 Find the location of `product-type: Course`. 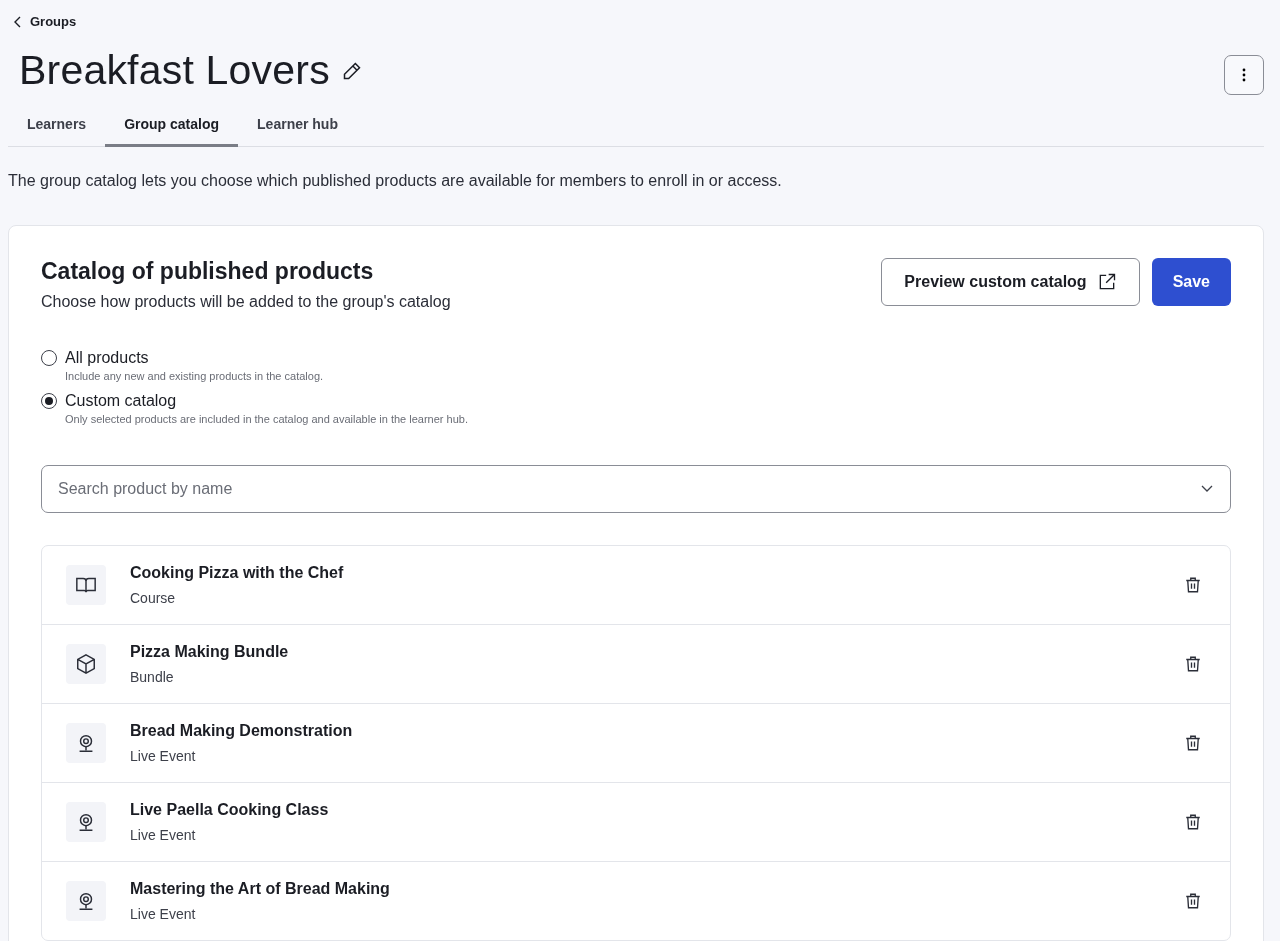

product-type: Course is located at coordinates (153, 598).